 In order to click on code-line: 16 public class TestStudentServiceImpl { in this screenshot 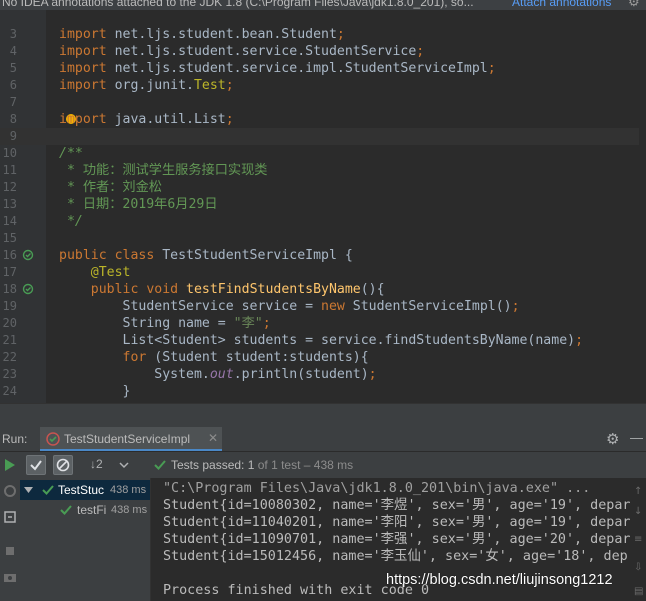, I will do `click(323, 255)`.